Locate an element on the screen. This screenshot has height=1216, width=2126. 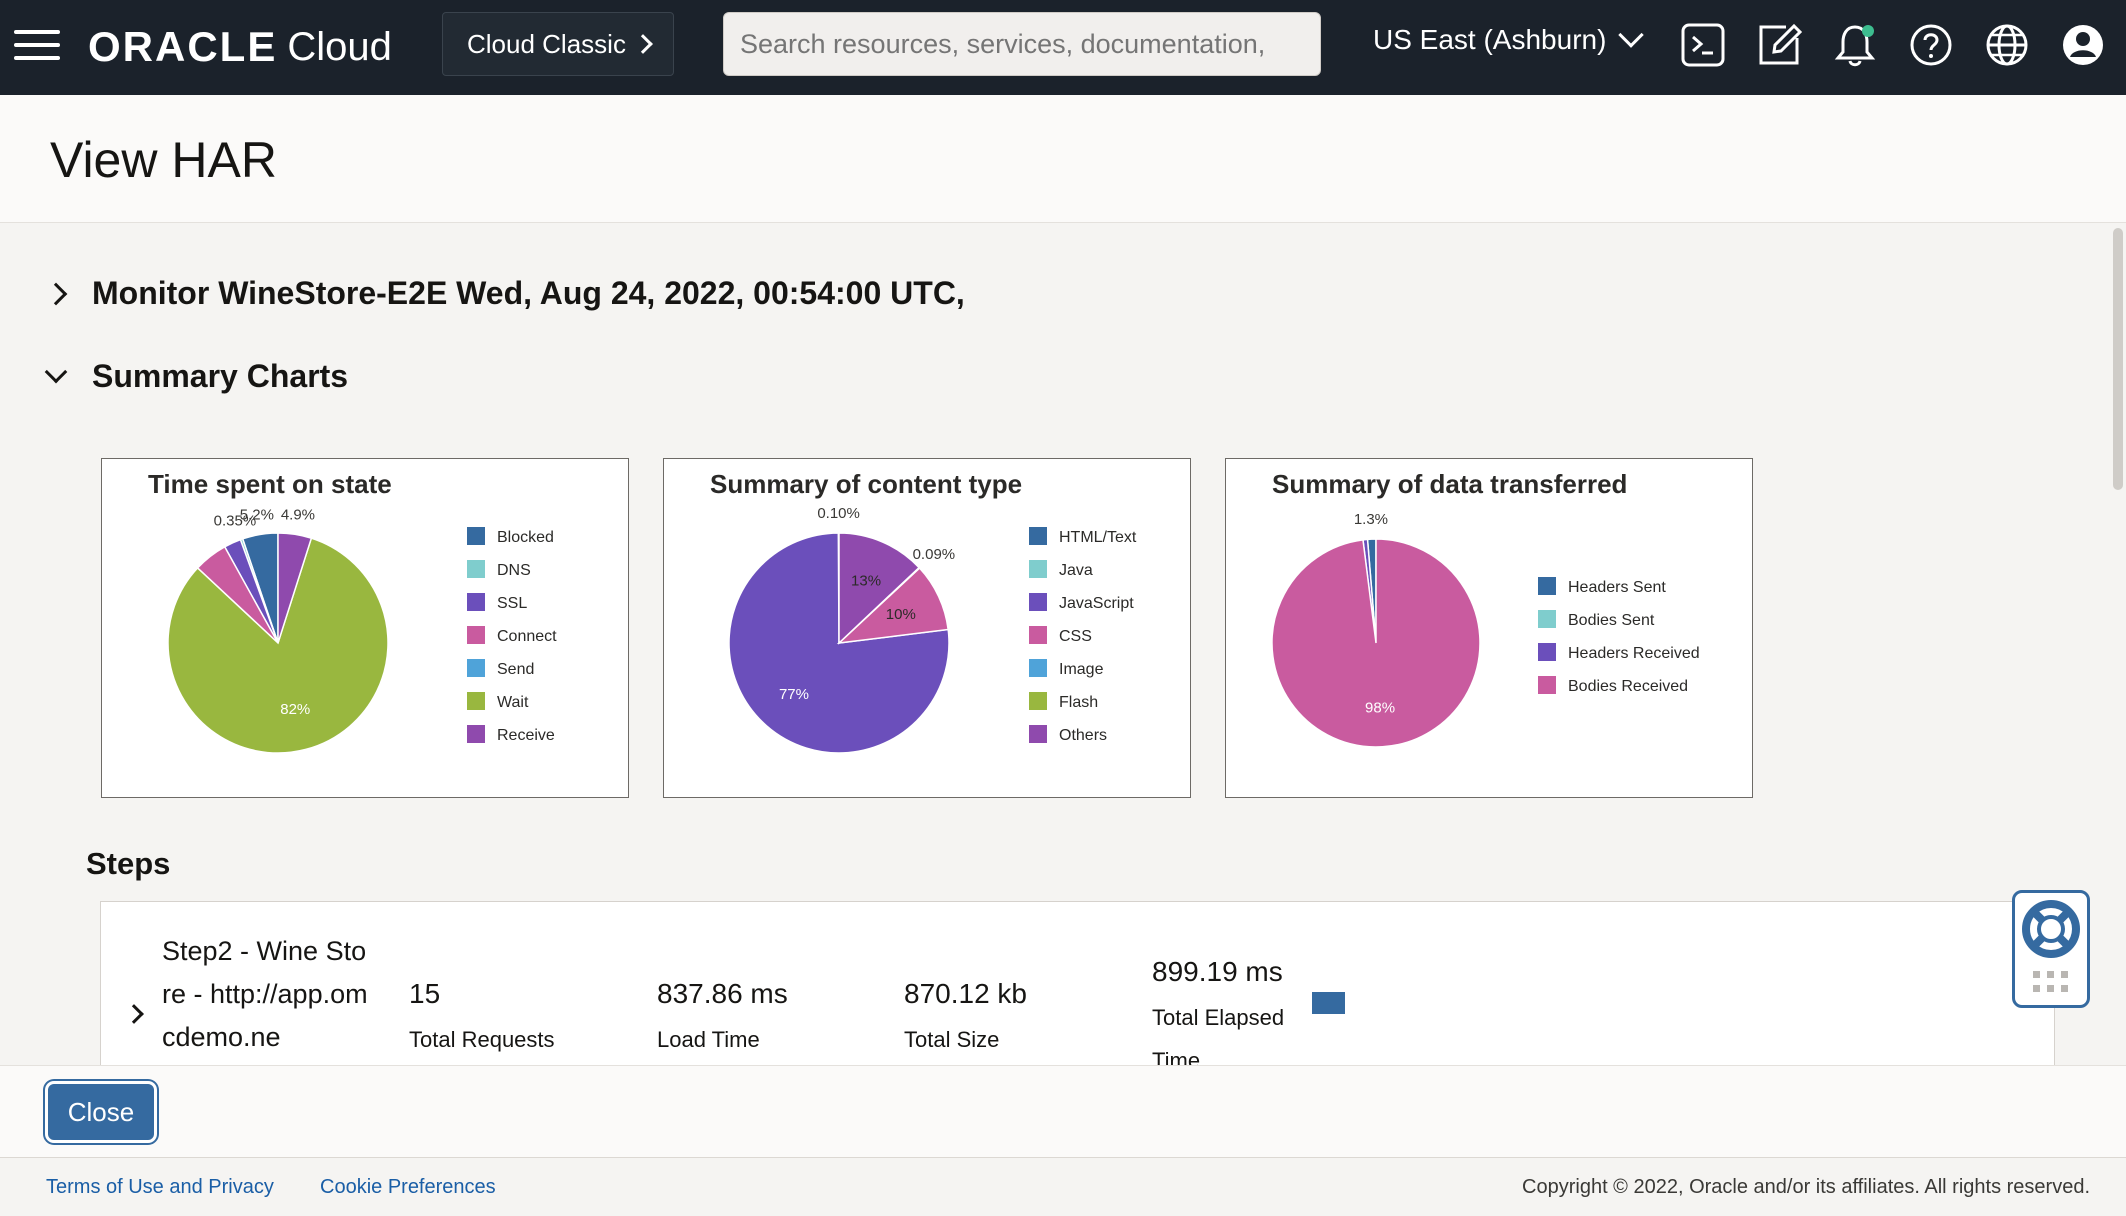
region-label: US East (Ashburn) is located at coordinates (1490, 39).